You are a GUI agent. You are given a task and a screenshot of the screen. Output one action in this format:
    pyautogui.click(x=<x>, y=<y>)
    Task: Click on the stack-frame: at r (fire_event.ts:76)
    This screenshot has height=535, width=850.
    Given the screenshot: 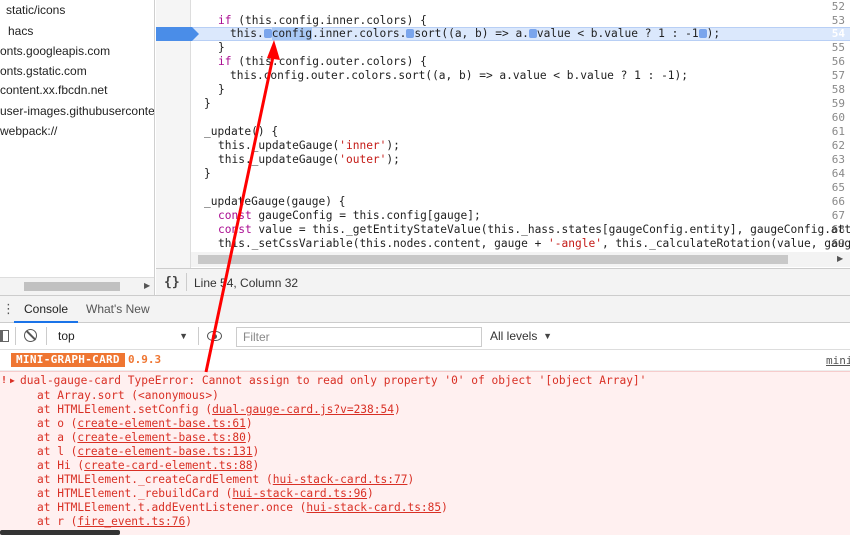 What is the action you would take?
    pyautogui.click(x=114, y=521)
    